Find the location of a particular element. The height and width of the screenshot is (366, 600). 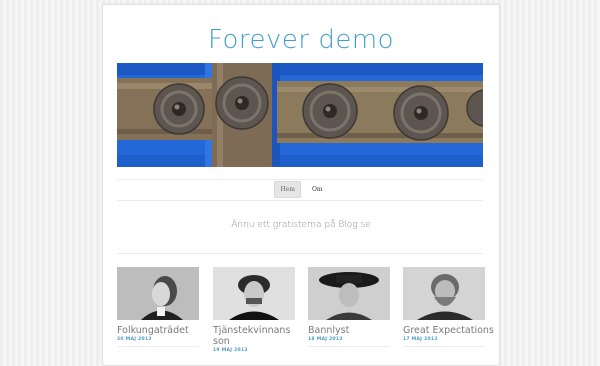

nav-item-about: Om is located at coordinates (317, 189).